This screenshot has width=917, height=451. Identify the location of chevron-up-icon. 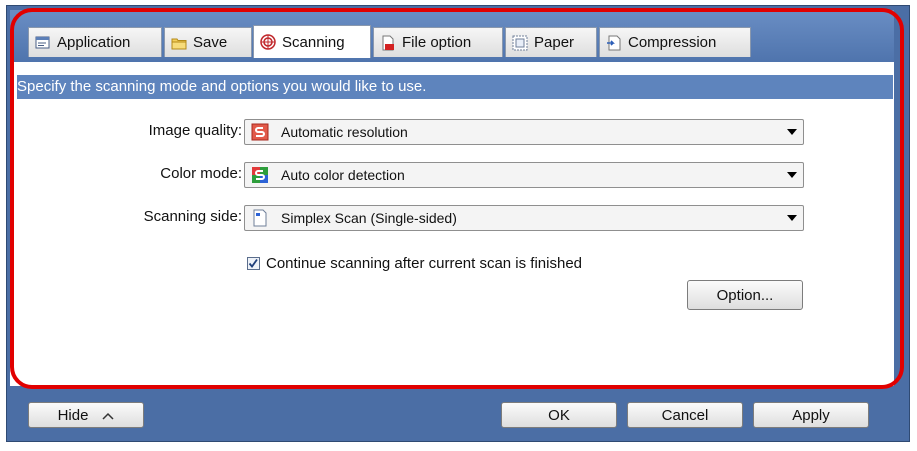
(108, 415).